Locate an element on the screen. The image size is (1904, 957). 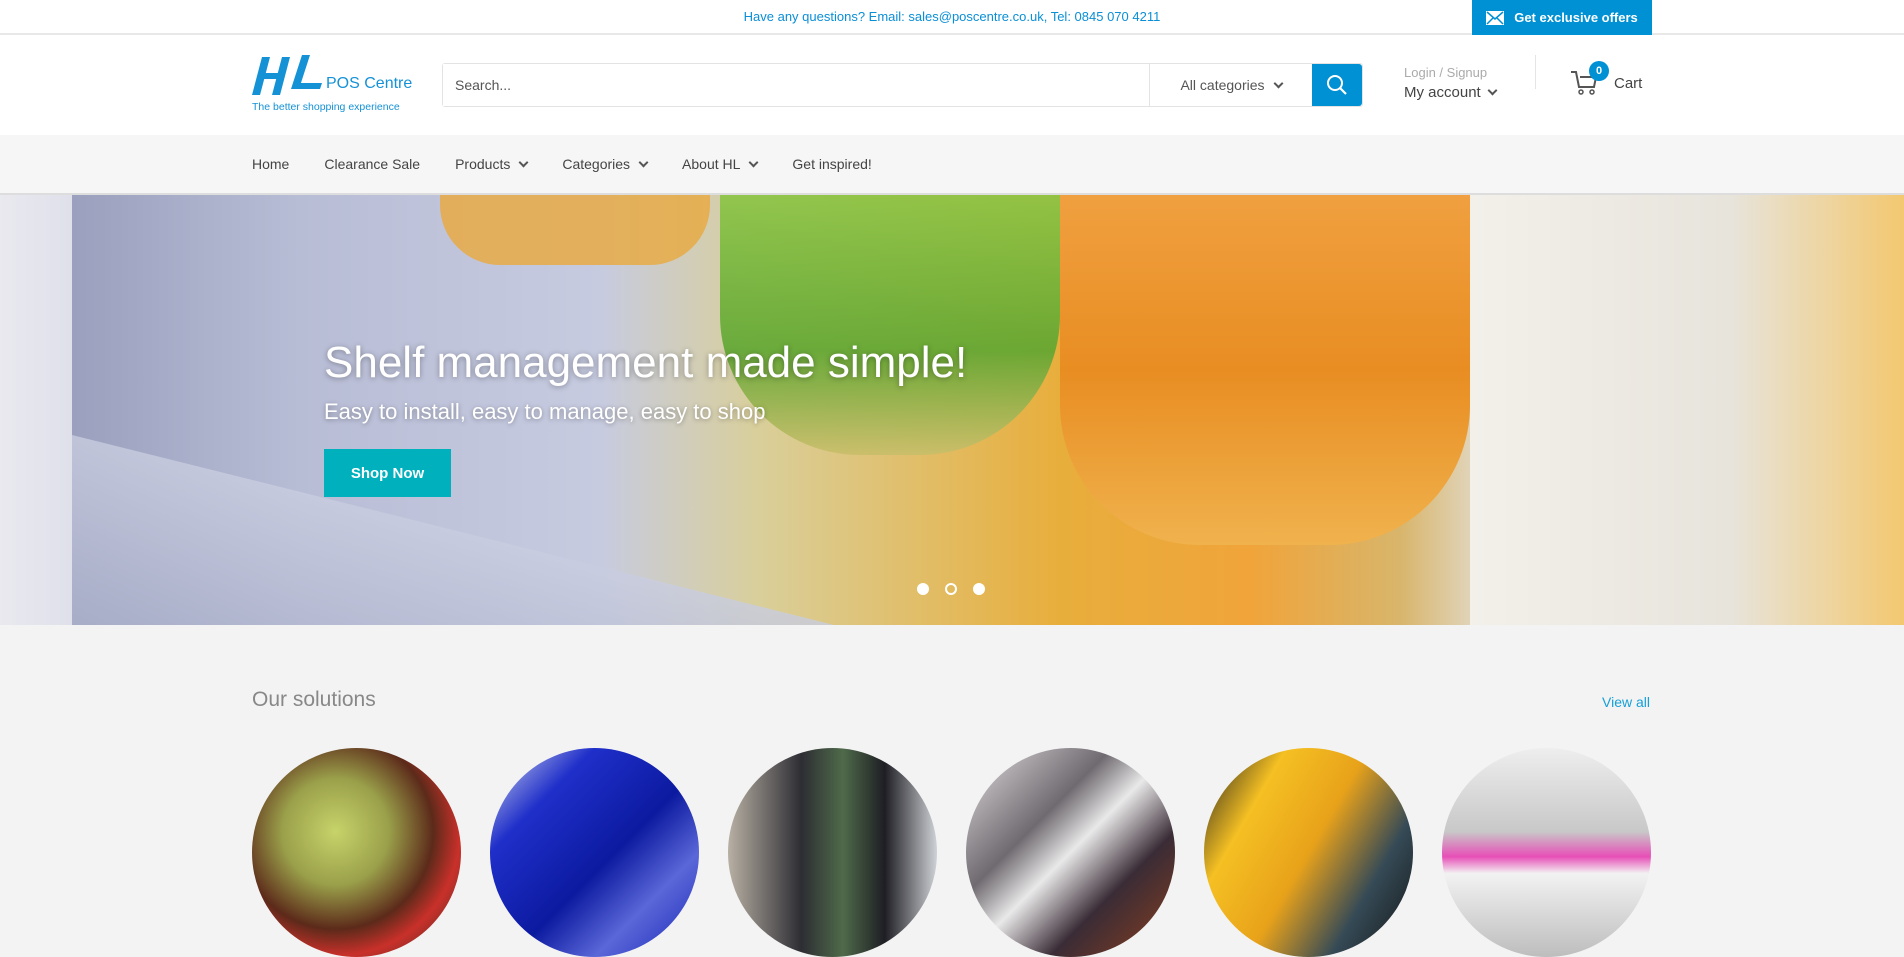
solution-shelf-edge-strips is located at coordinates (1546, 852).